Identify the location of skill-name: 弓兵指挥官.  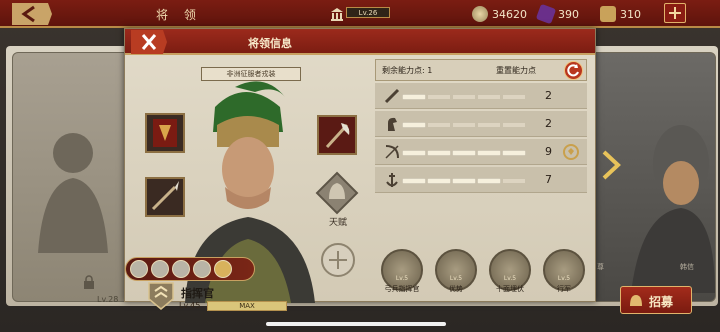
(402, 289).